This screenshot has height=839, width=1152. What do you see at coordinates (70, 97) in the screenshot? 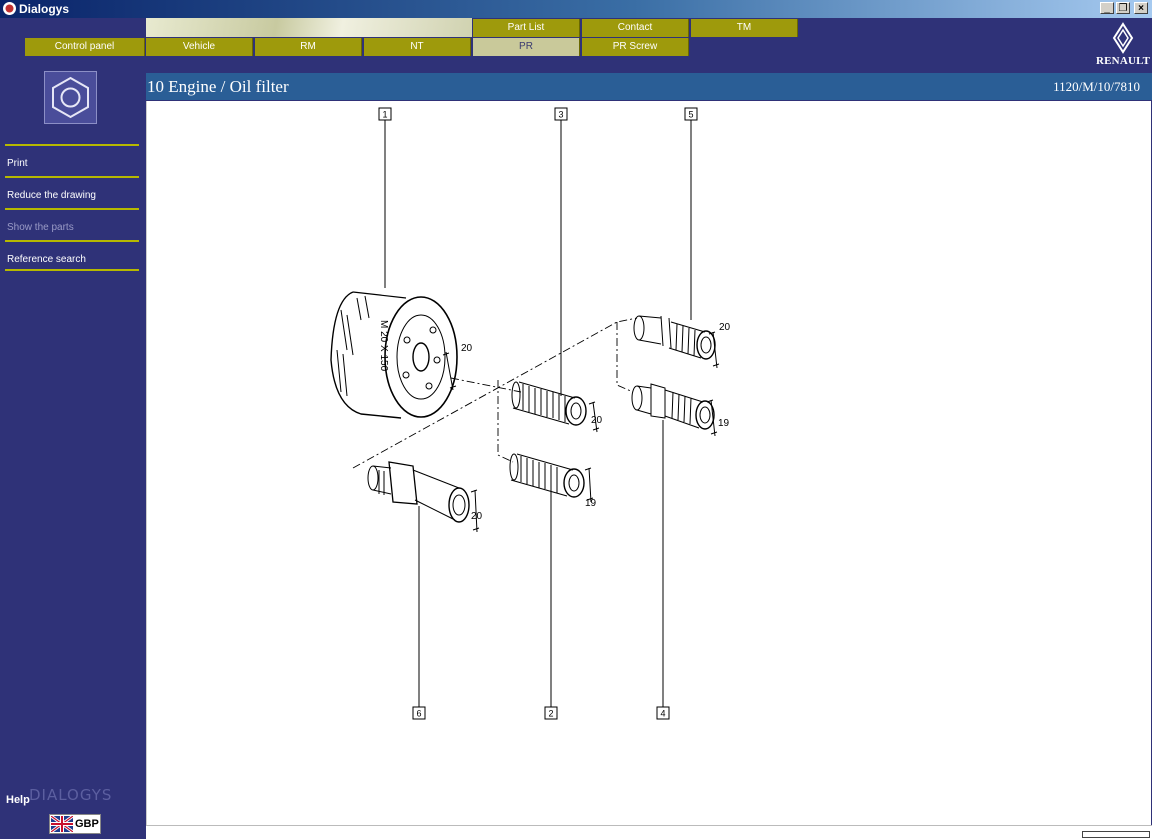
I see `nut-icon` at bounding box center [70, 97].